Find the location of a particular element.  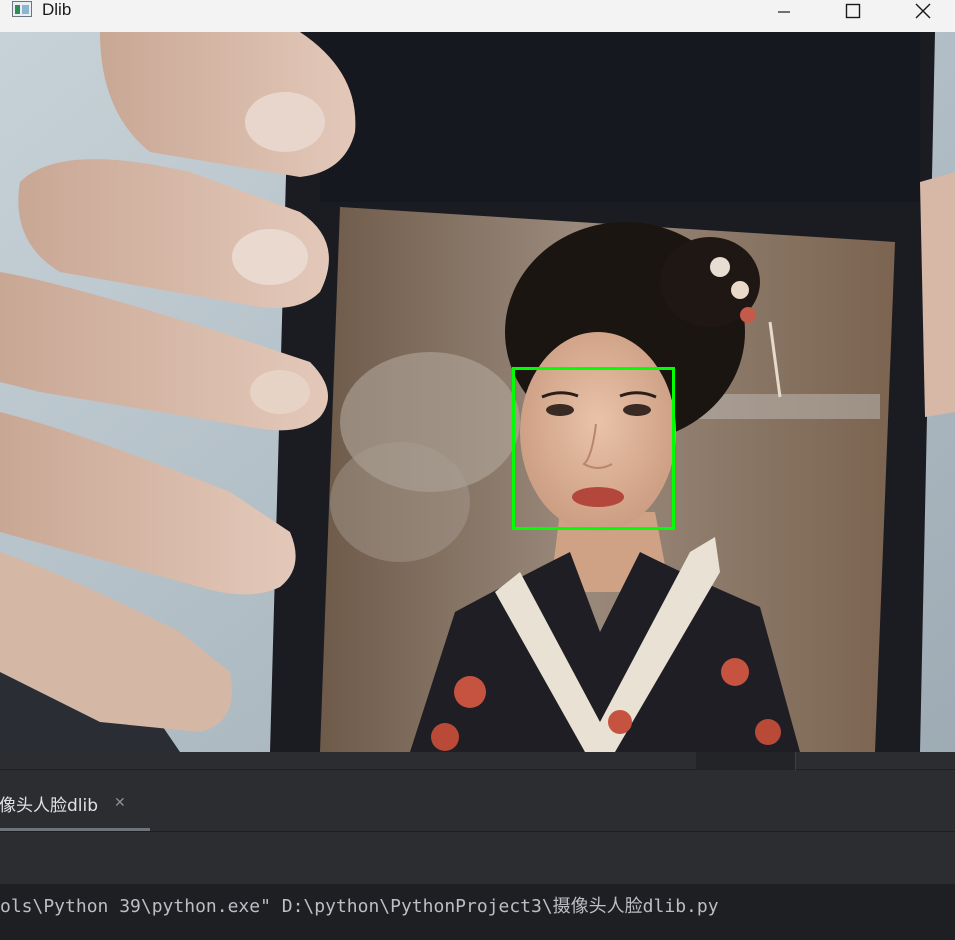

app-icon is located at coordinates (22, 9).